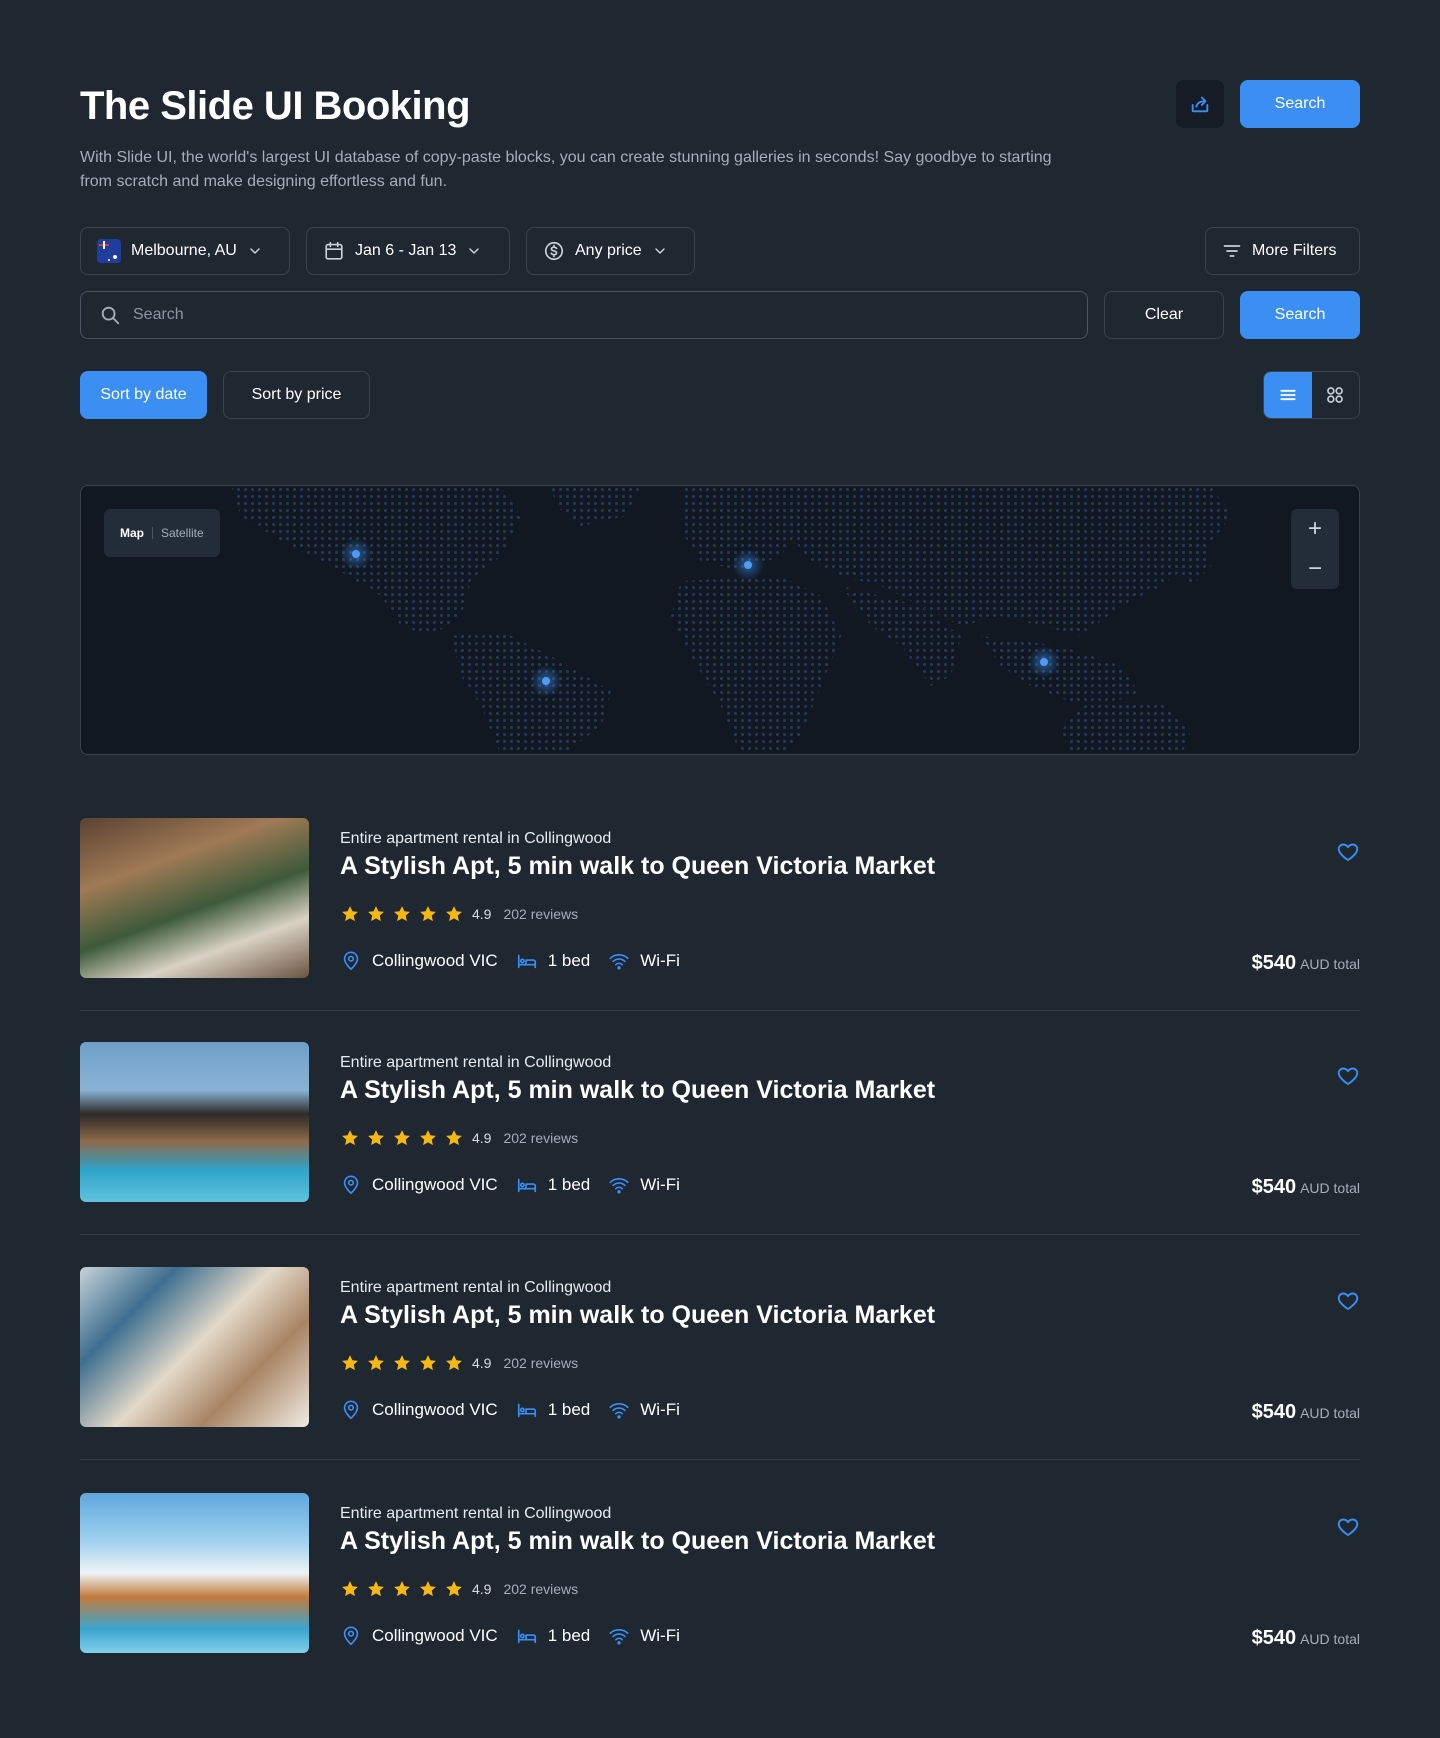  I want to click on listing-kind: Entire apartment rental in Collingwood, so click(476, 1513).